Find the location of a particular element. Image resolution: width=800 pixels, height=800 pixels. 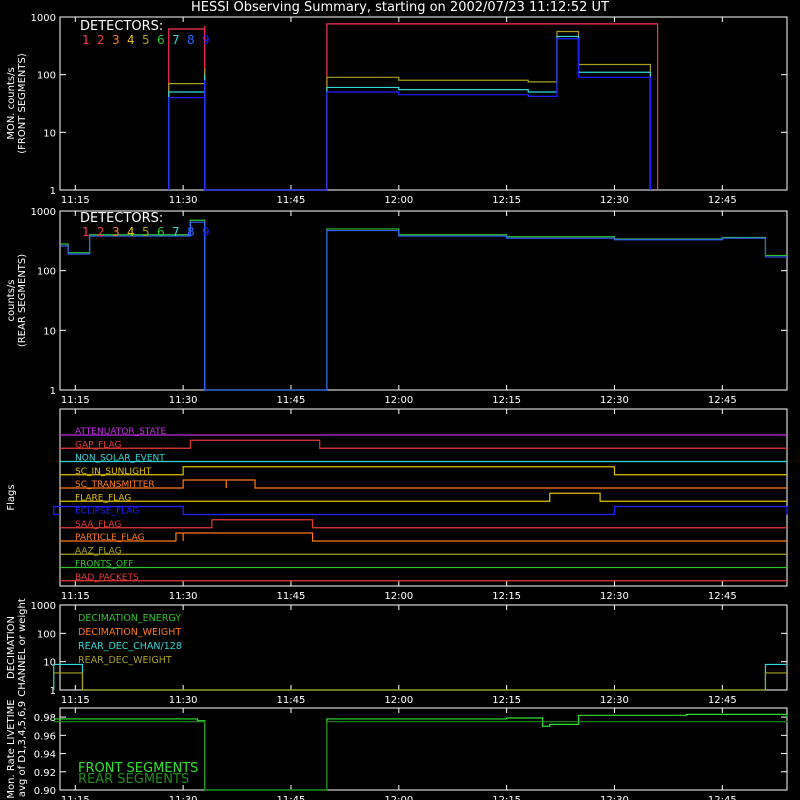

legend-item: DECIMATION_ENERGY is located at coordinates (129, 618).